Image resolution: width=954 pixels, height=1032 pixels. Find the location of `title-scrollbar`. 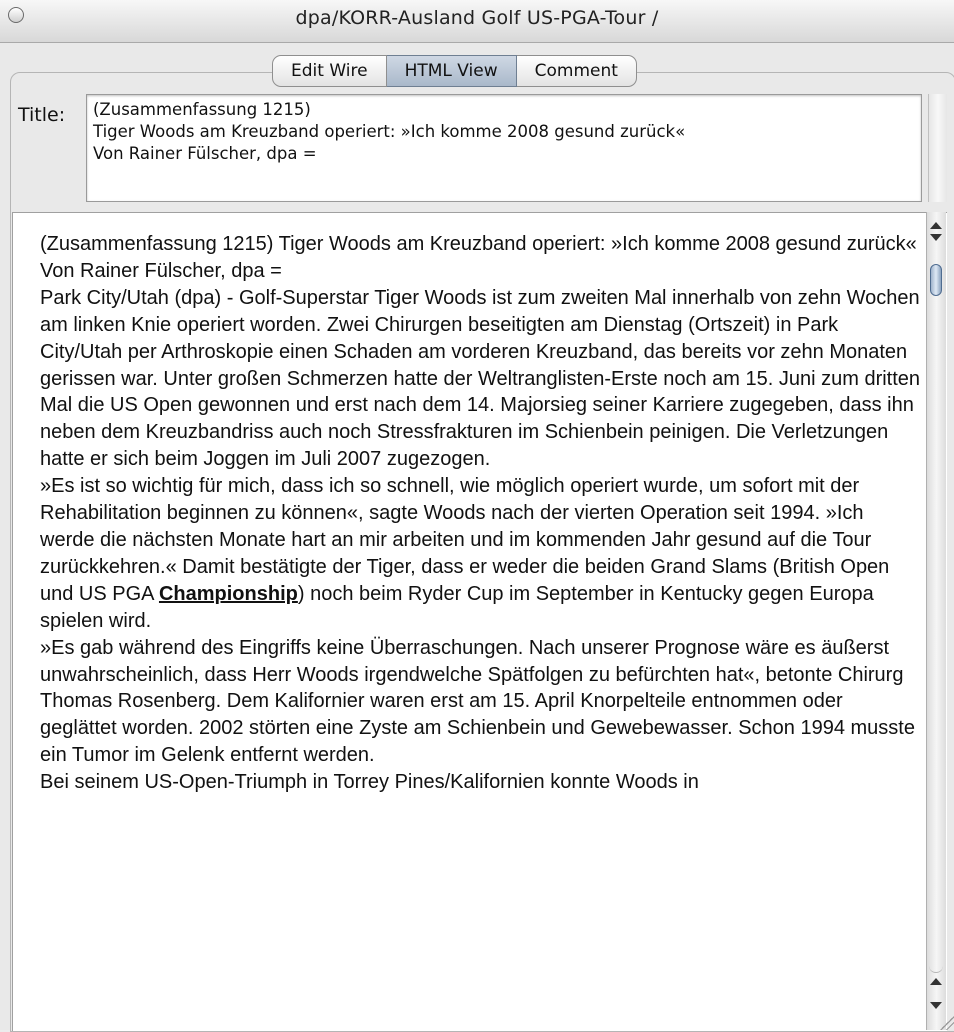

title-scrollbar is located at coordinates (937, 148).